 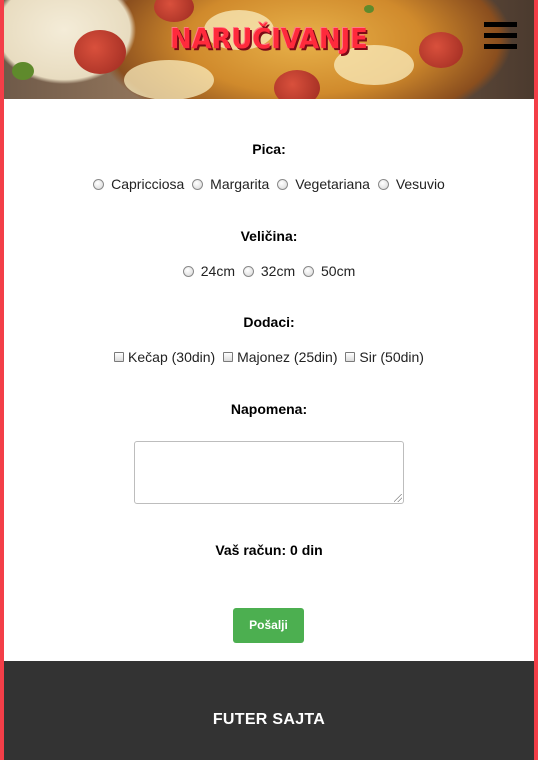 I want to click on submit-button: Pošalji, so click(x=268, y=625).